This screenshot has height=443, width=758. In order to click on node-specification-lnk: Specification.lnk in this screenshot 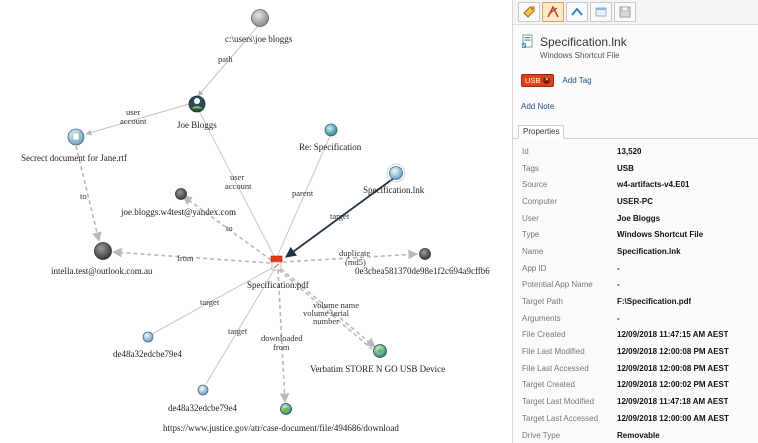, I will do `click(394, 179)`.